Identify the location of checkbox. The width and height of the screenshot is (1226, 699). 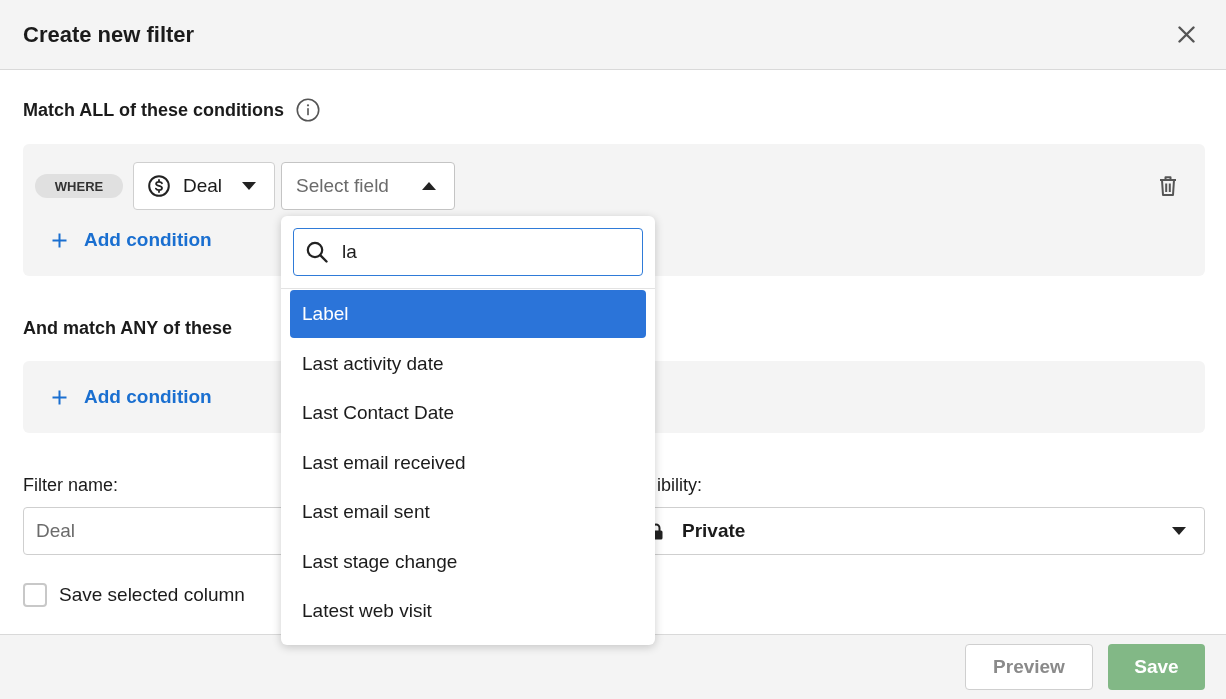
(35, 595).